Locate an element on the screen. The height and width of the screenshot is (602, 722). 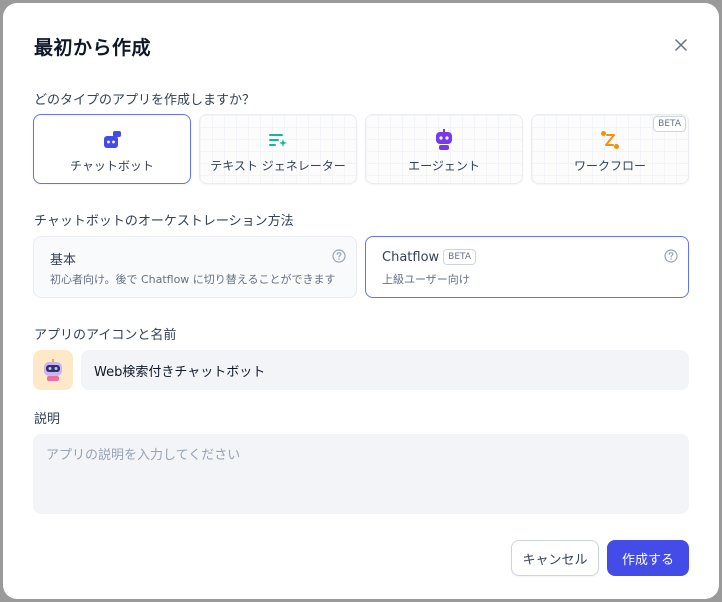
app-type-label: チャットボット is located at coordinates (112, 166).